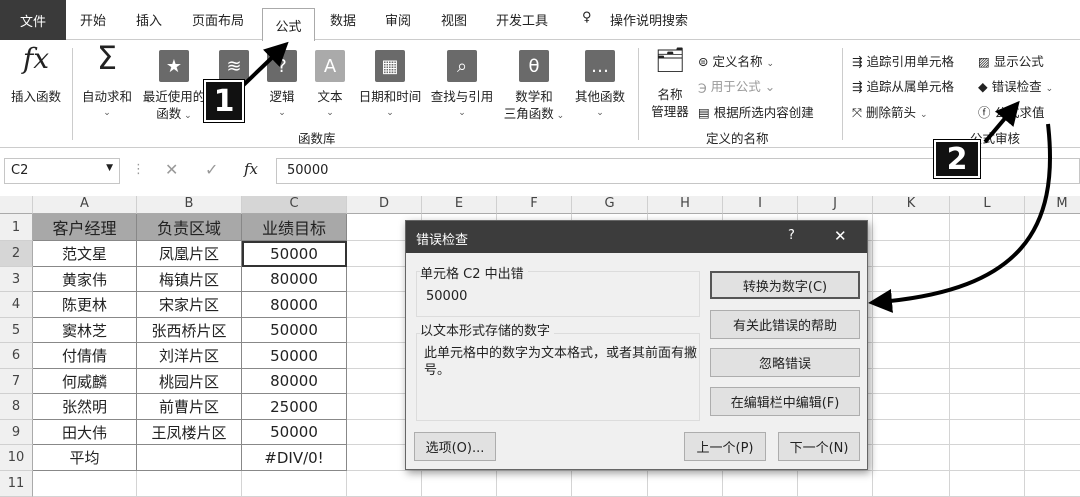 The image size is (1080, 497). Describe the element at coordinates (957, 159) in the screenshot. I see `step-2-badge: 2` at that location.